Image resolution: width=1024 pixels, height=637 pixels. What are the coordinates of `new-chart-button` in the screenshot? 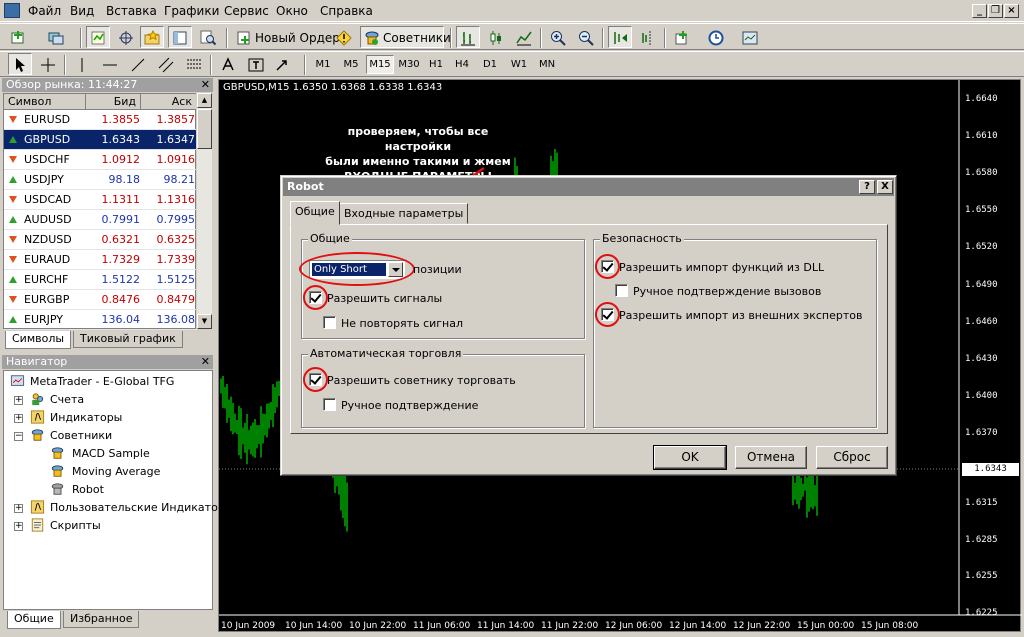 It's located at (23, 37).